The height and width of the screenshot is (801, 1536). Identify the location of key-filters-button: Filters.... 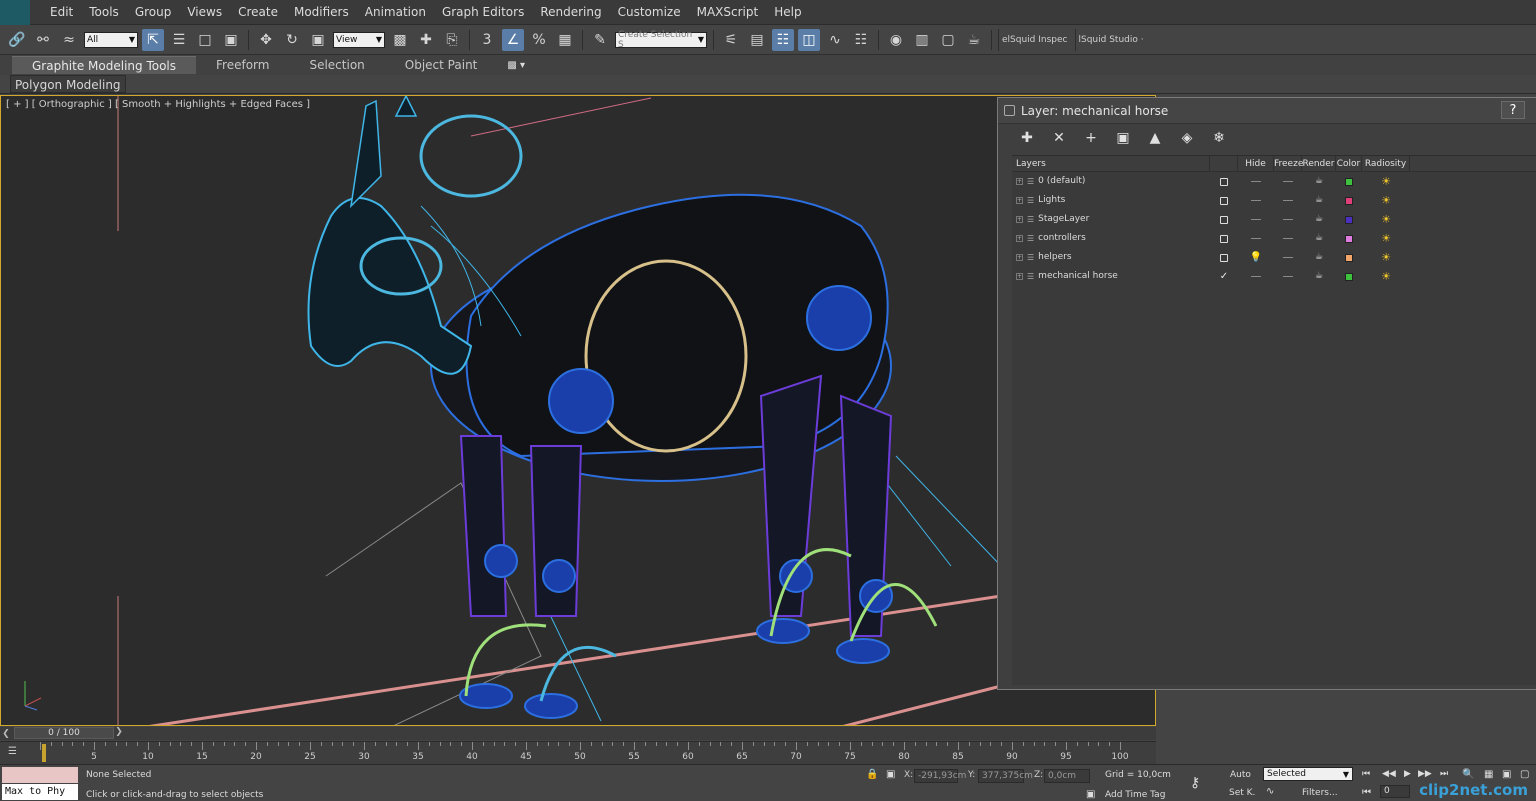
(1320, 793).